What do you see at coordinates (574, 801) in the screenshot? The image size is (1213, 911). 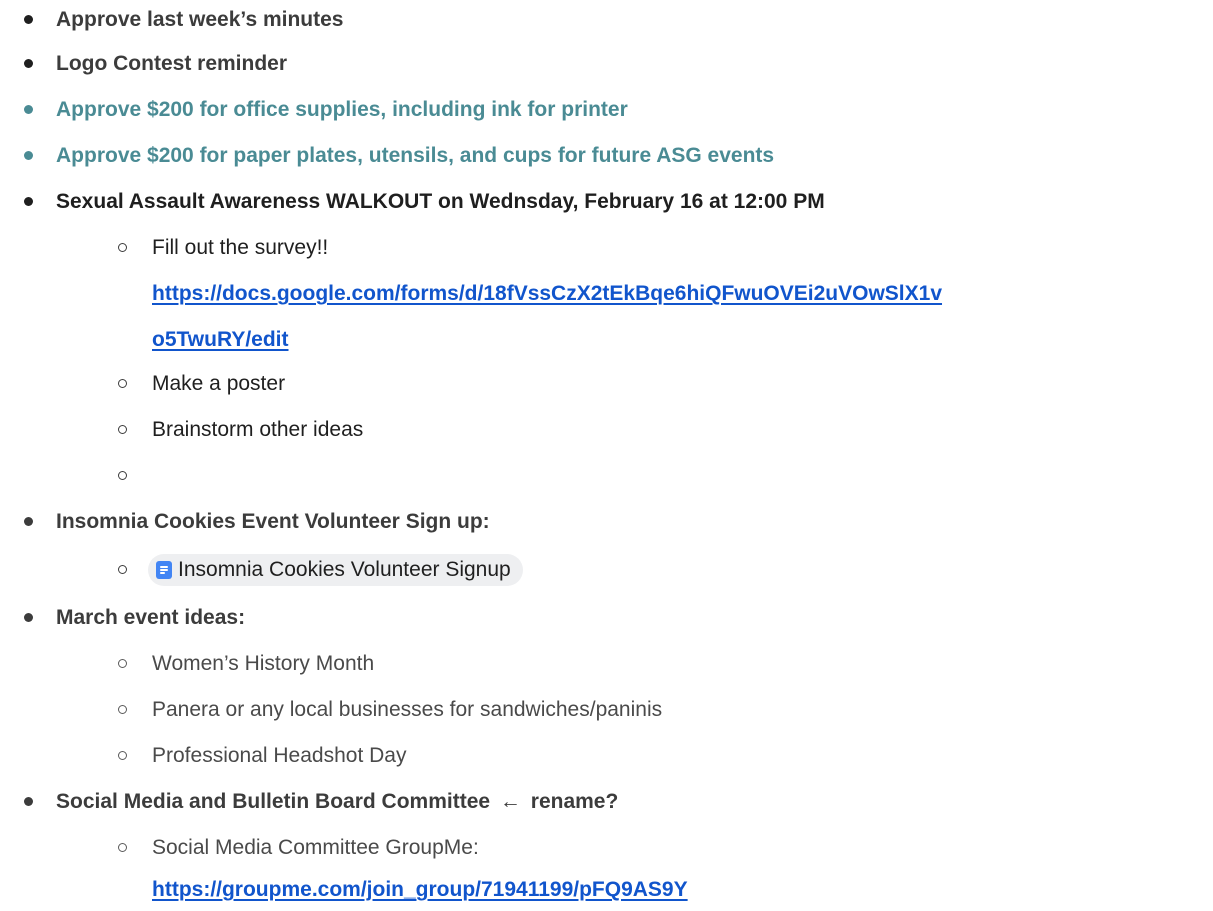 I see `social-rename-text: rename?` at bounding box center [574, 801].